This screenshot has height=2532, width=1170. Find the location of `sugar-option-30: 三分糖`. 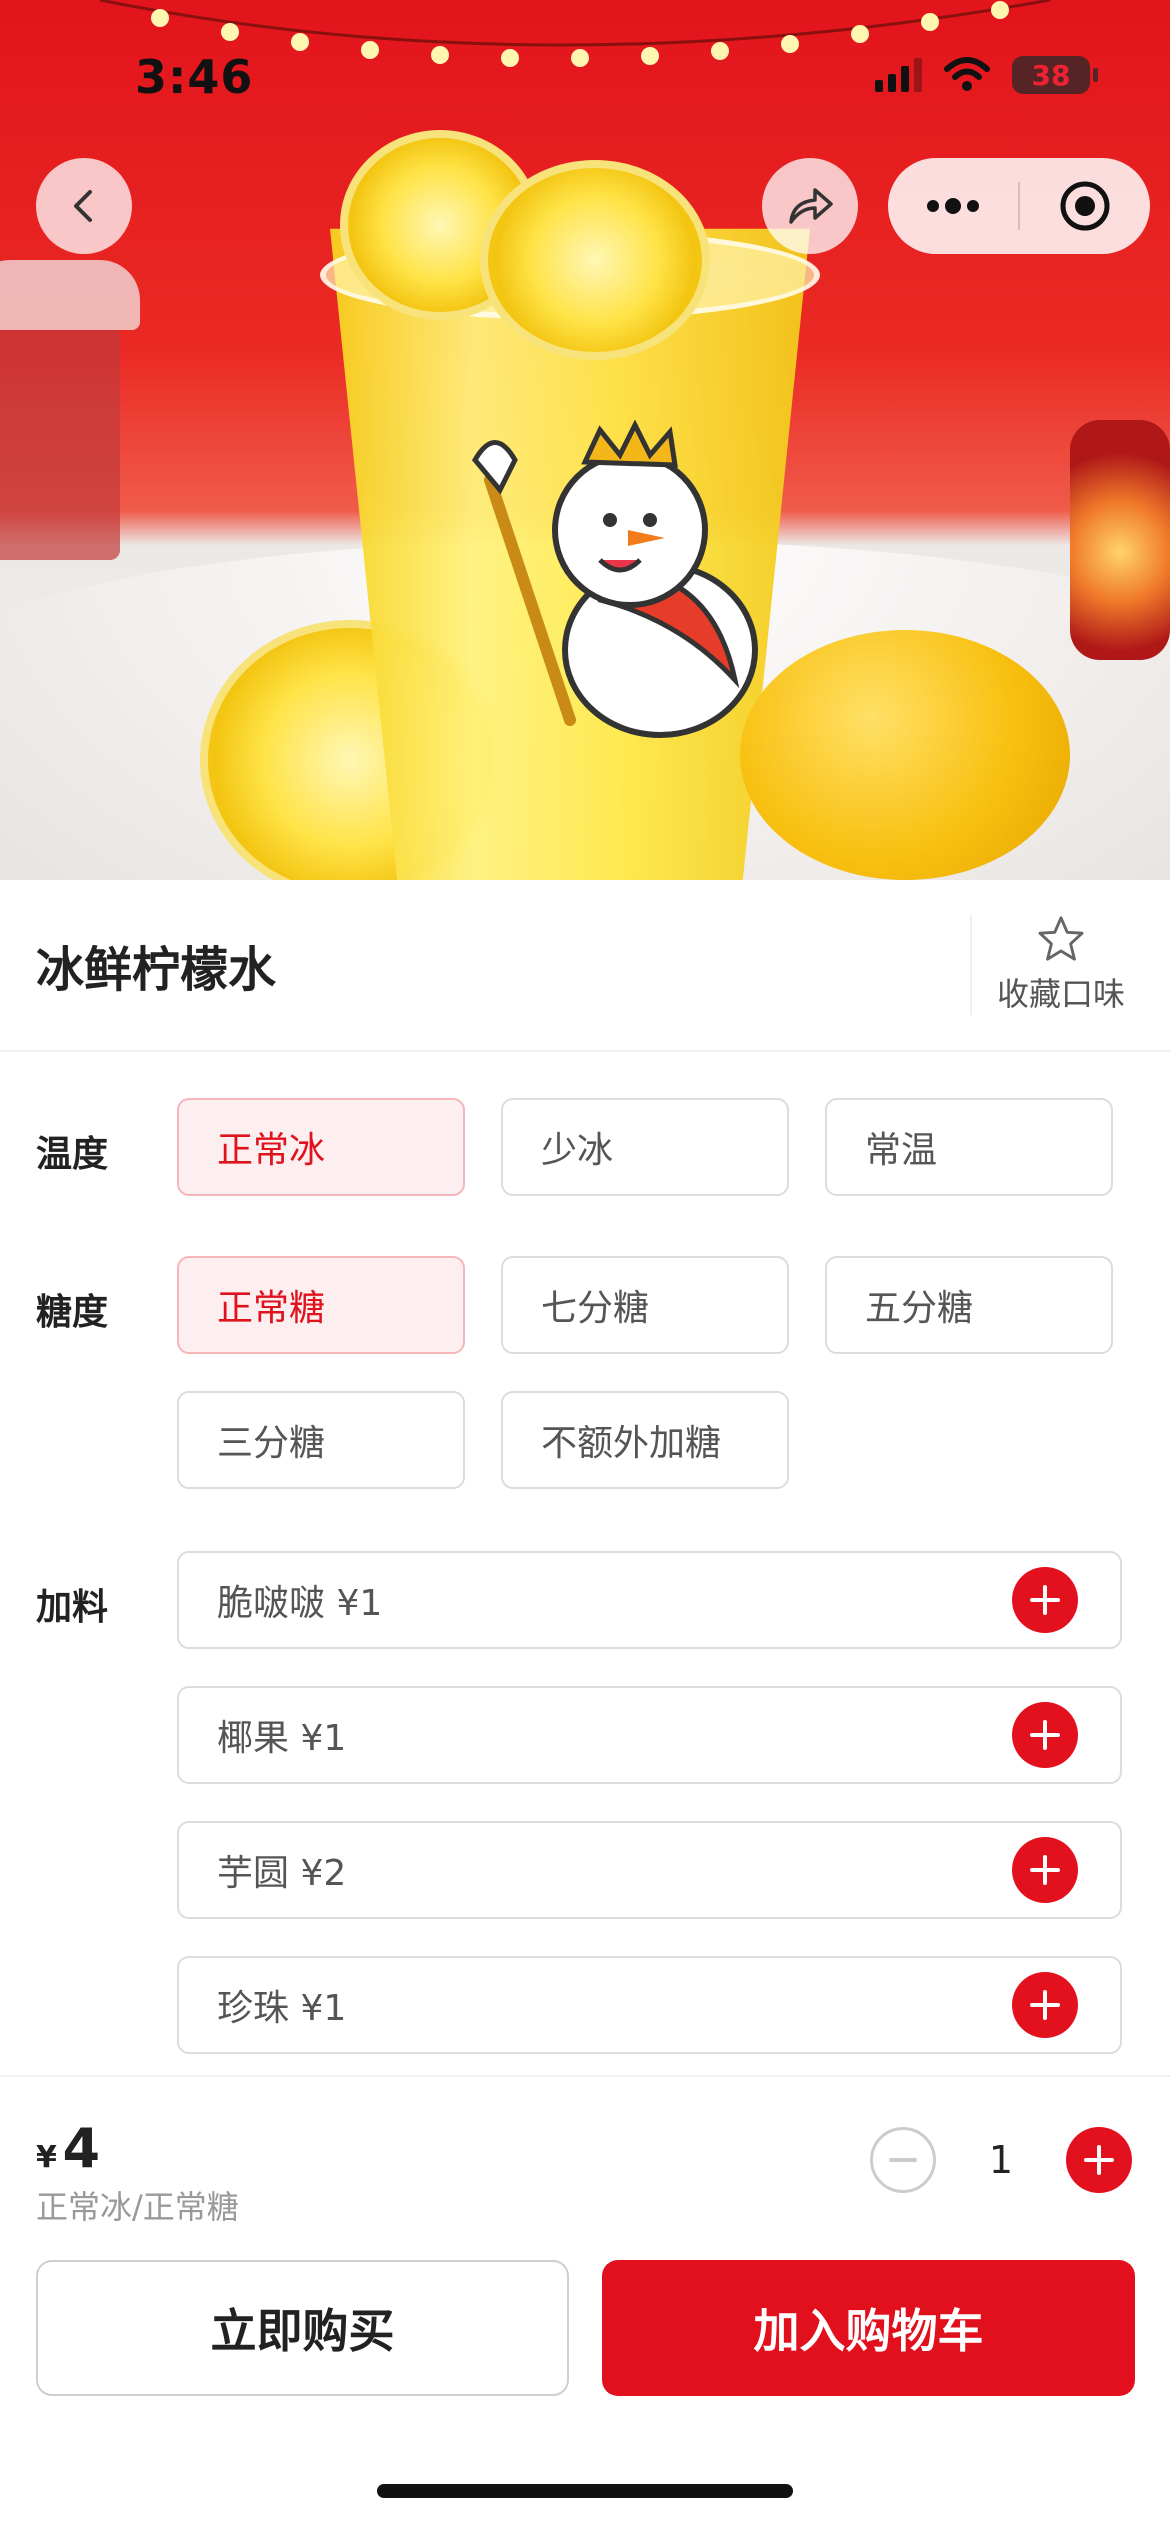

sugar-option-30: 三分糖 is located at coordinates (321, 1440).